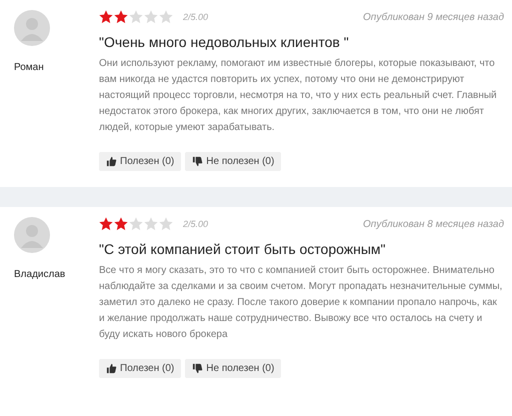  What do you see at coordinates (298, 96) in the screenshot?
I see `review-text: Они используют рекламу, помогают им известные блогеры, которые показывают, что вам никогда не удастся повторить их успех, потому что они не демонстрируют настоящий процесс торговли, несмотря на то, что у них есть реальный счет. Главный недостаток этого брокера, как многих других, заключается в том, что они не любят людей, которые умеют зарабатывать.` at bounding box center [298, 96].